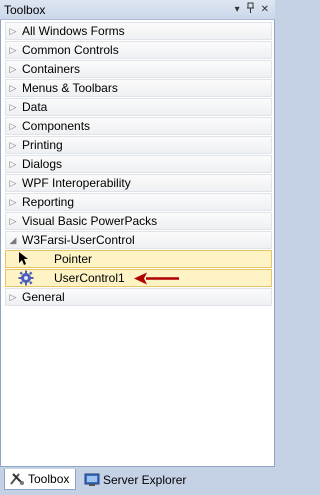 The width and height of the screenshot is (320, 495). I want to click on category-w3farsi-usercontrol: ◢ W3Farsi-UserControl, so click(138, 240).